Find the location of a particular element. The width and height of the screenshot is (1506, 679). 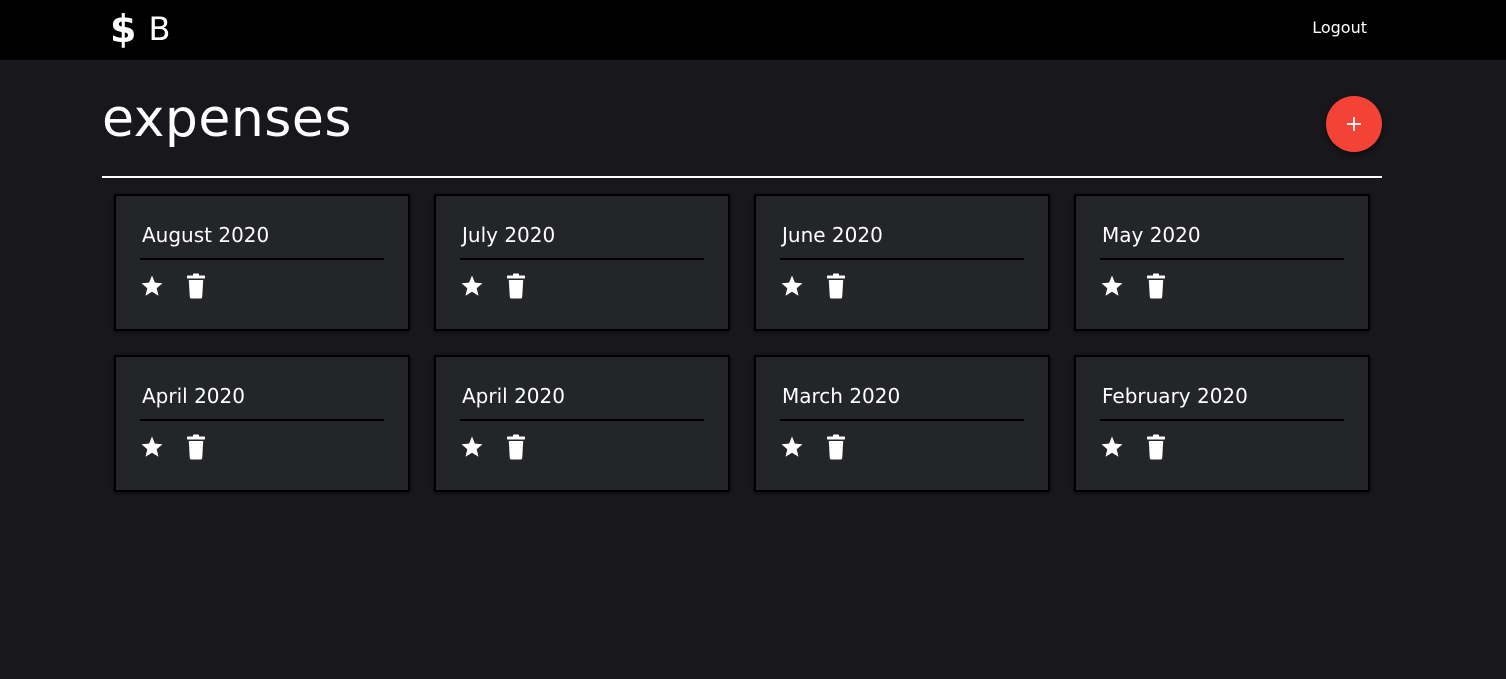

page-title: expenses is located at coordinates (227, 119).